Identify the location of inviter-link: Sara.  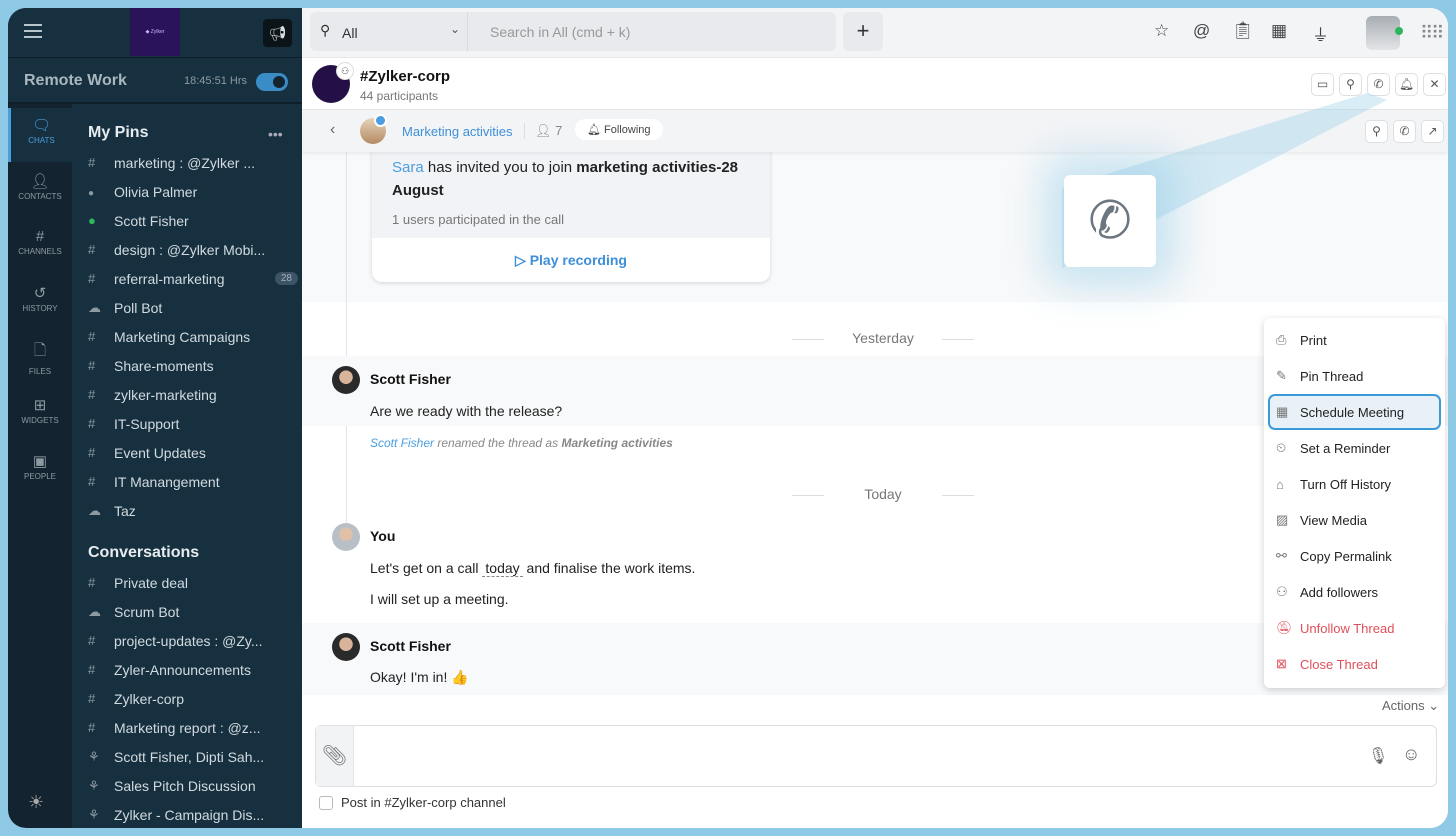
(408, 167).